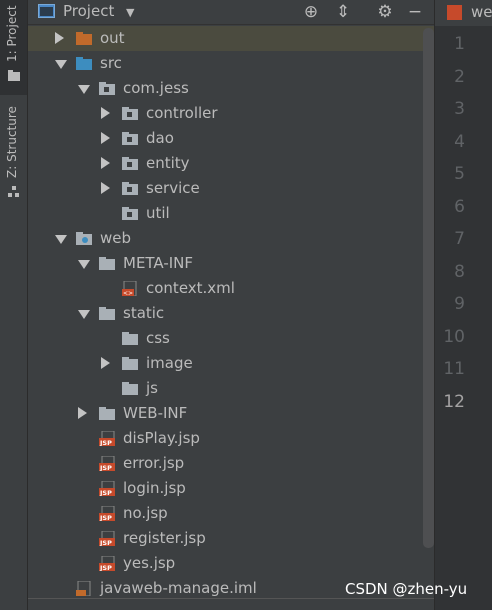 This screenshot has height=610, width=492. What do you see at coordinates (231, 388) in the screenshot?
I see `tree-item: js` at bounding box center [231, 388].